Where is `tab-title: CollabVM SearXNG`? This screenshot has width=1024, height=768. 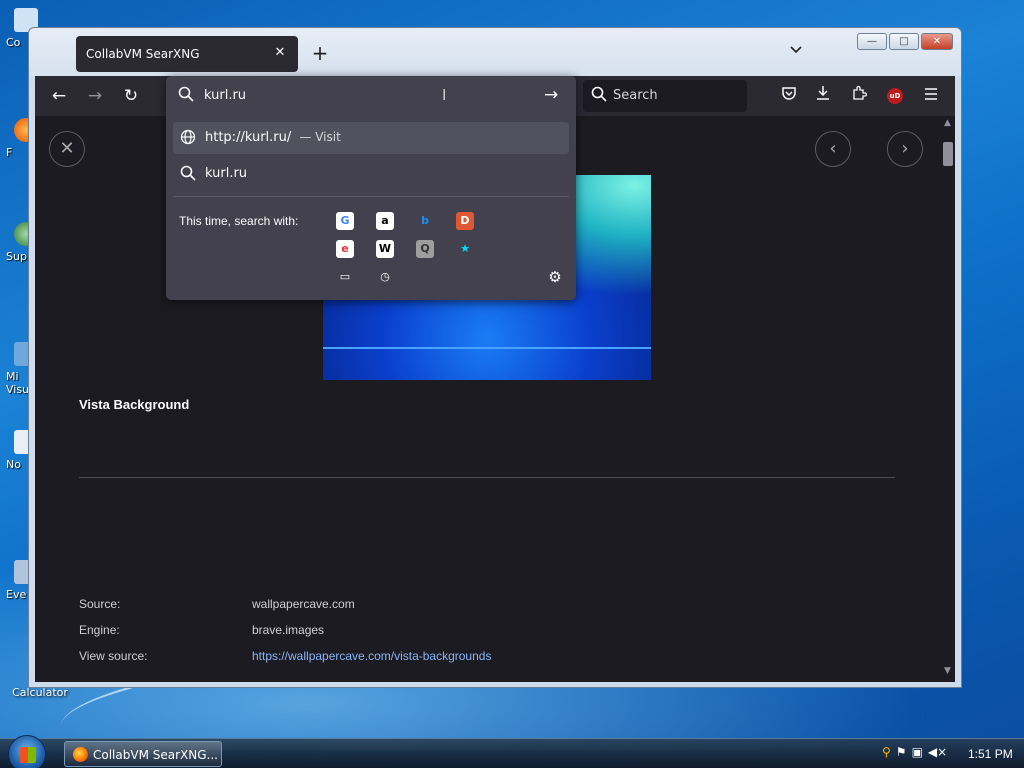 tab-title: CollabVM SearXNG is located at coordinates (143, 54).